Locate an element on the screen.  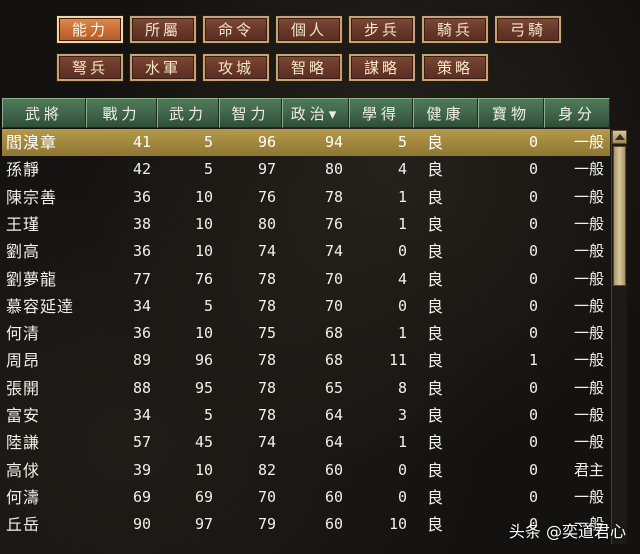
cell-officer: 劉高 is located at coordinates (23, 252).